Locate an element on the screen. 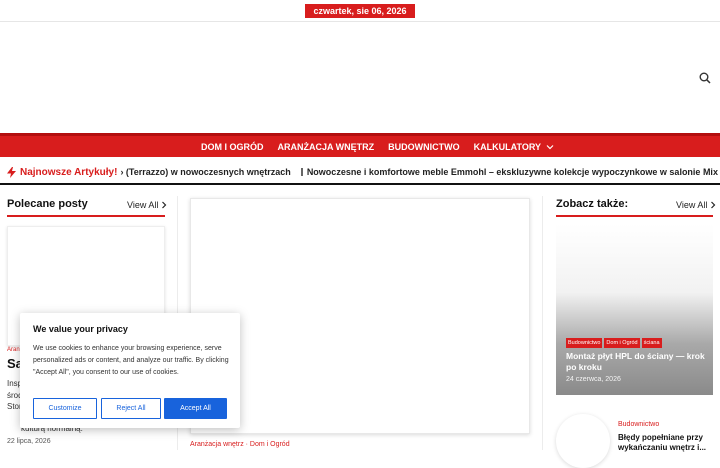  related-post-category: Budownictwo is located at coordinates (638, 424).